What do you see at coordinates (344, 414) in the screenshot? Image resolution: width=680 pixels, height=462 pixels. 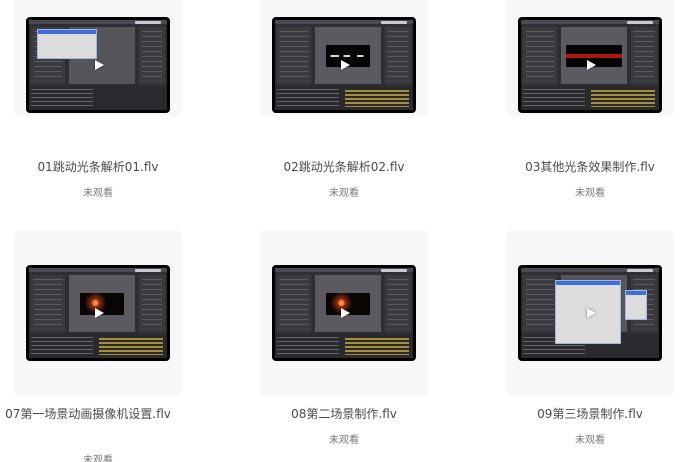 I see `video-title: 08第二场景制作.flv` at bounding box center [344, 414].